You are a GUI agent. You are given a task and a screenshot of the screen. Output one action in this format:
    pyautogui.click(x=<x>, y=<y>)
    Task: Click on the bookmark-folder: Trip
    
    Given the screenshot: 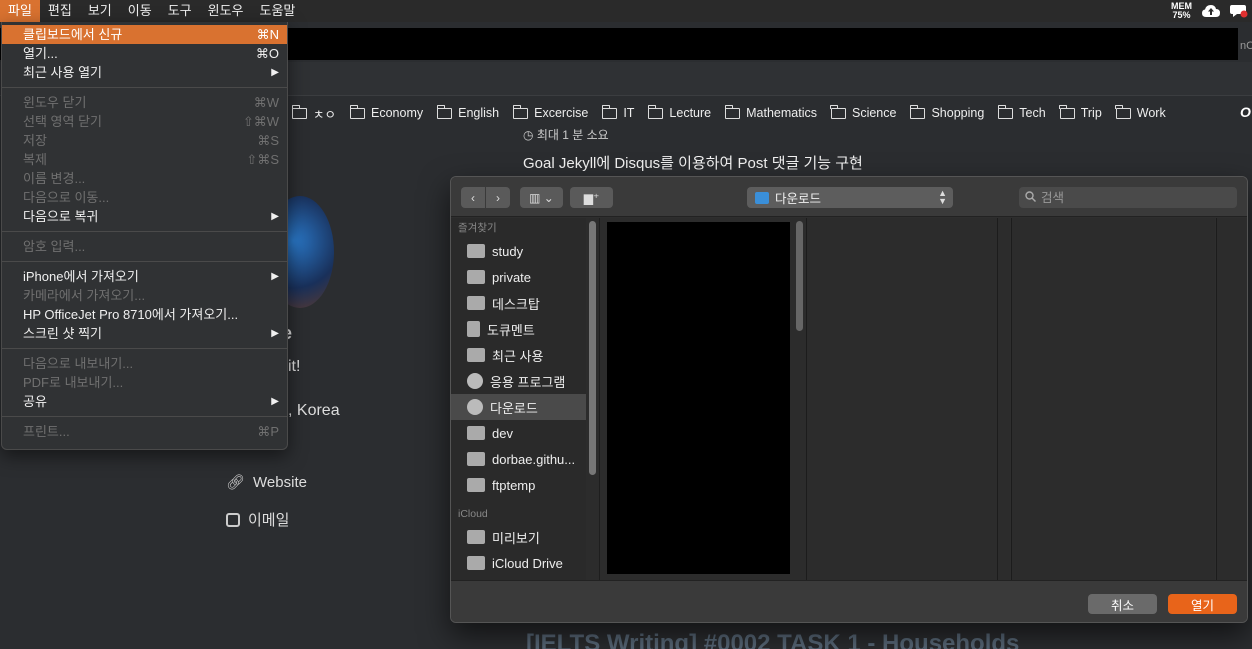 What is the action you would take?
    pyautogui.click(x=1080, y=112)
    